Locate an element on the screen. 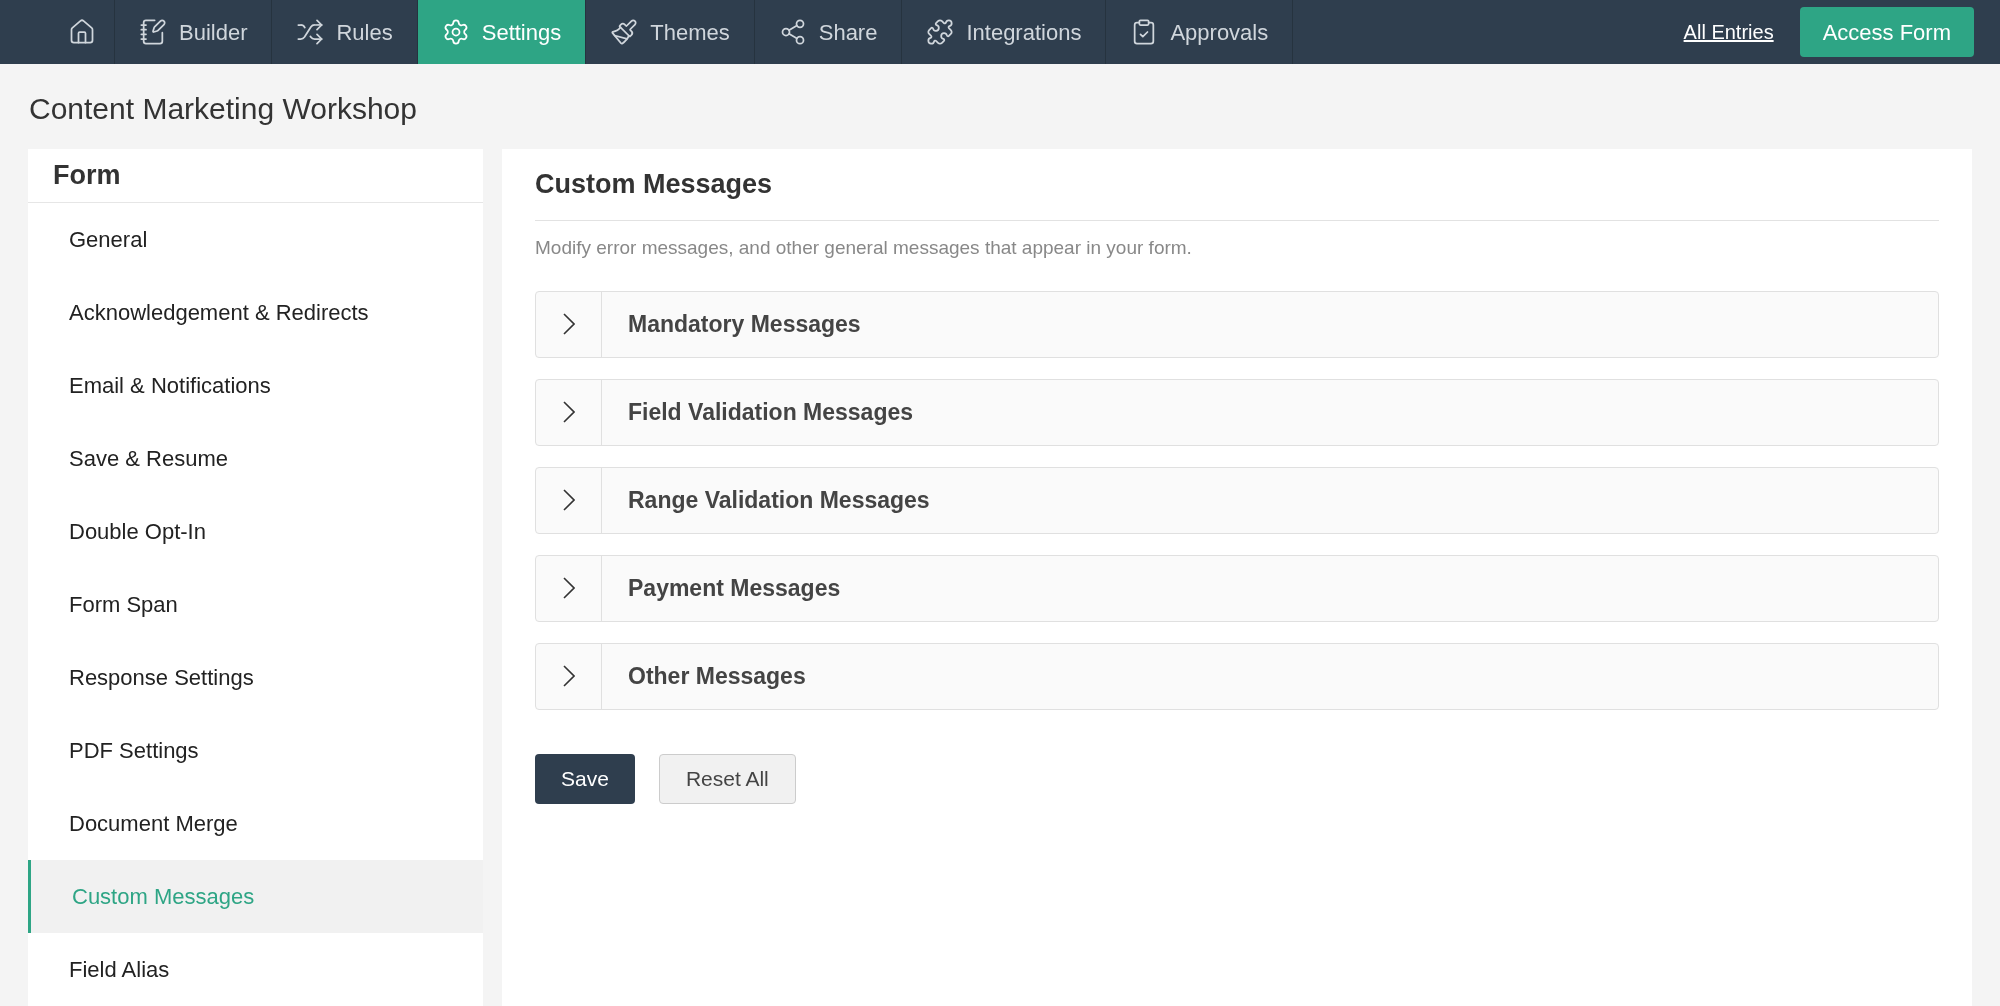 This screenshot has width=2000, height=1006. nav-tab: Share is located at coordinates (828, 32).